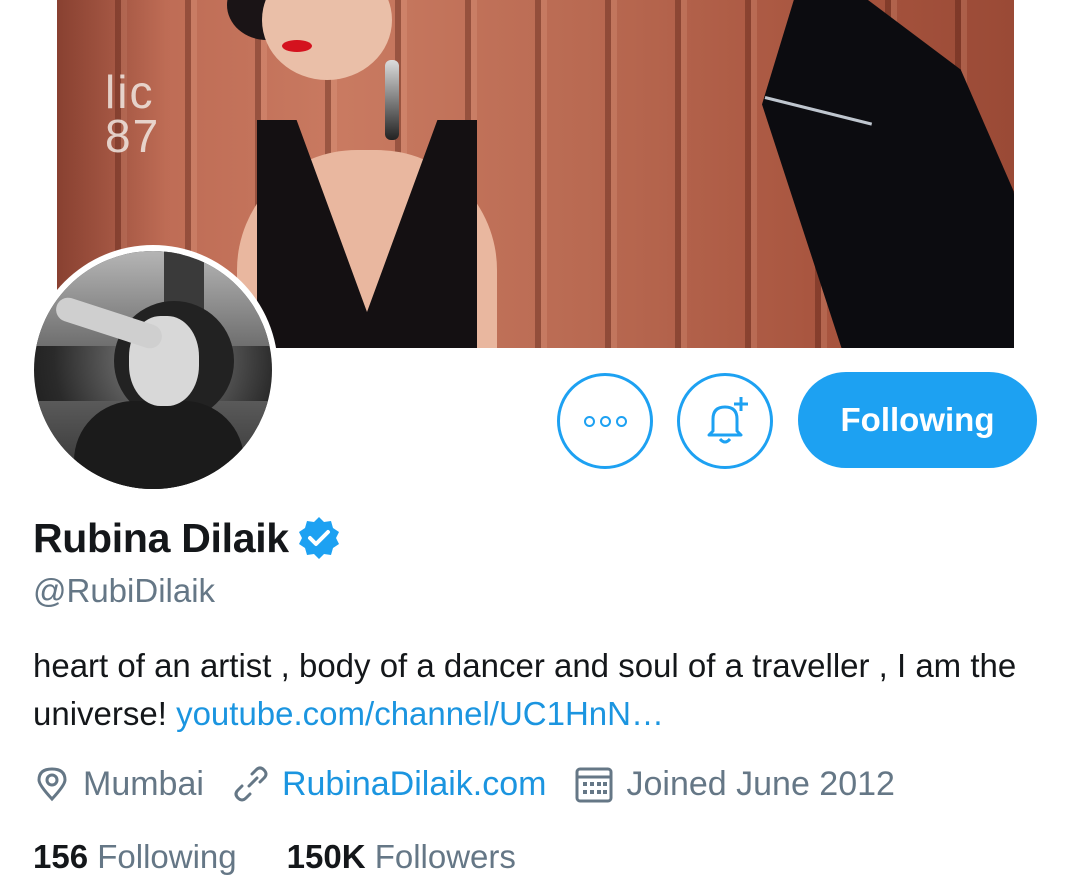 Image resolution: width=1075 pixels, height=884 pixels. I want to click on banner-umbrella, so click(888, 174).